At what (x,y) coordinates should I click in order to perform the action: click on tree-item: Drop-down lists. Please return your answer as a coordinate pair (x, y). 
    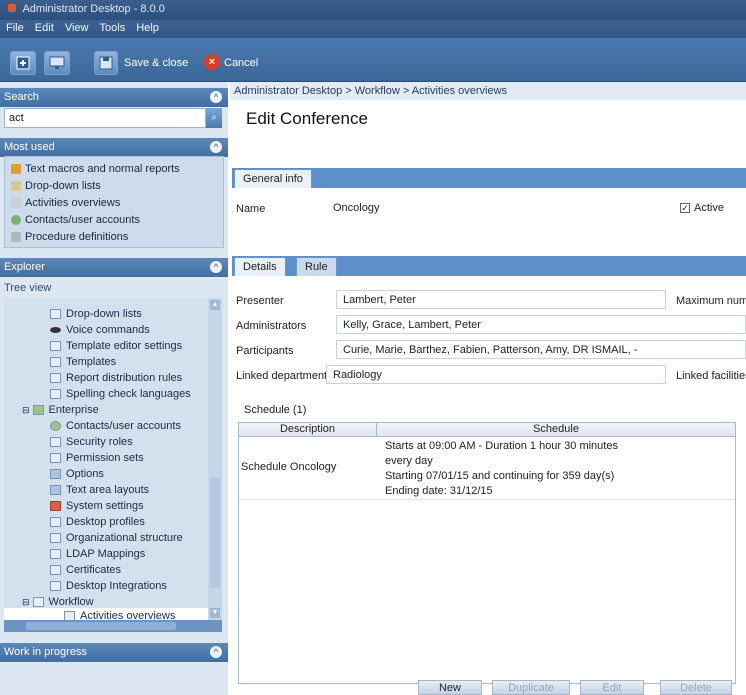
    Looking at the image, I should click on (96, 314).